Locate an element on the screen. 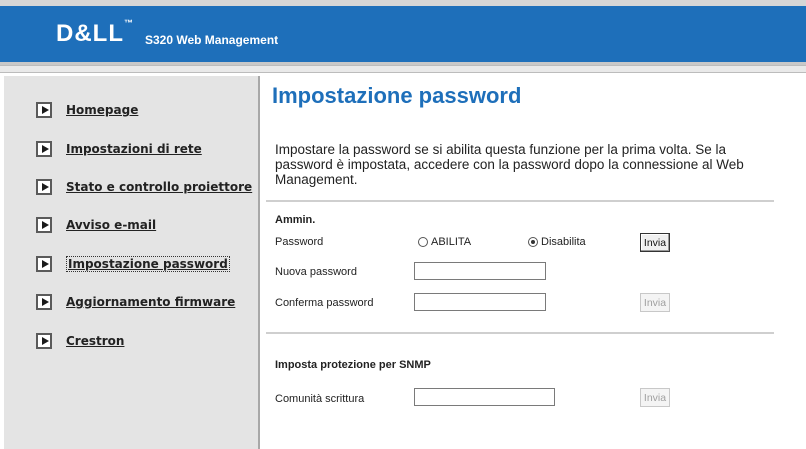  sidebar-item-label: Avviso e-mail is located at coordinates (111, 225).